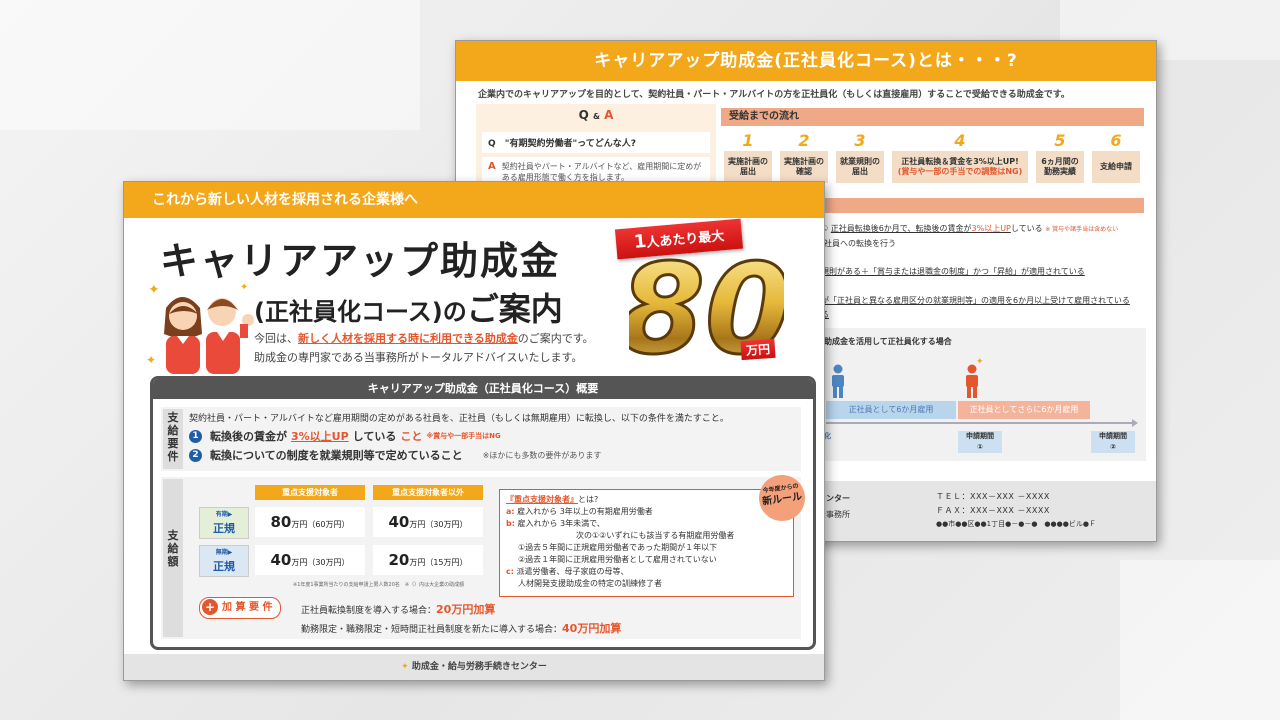 The image size is (1280, 720). I want to click on step-label-note: (賞与や一部の手当での調整はNG), so click(960, 171).